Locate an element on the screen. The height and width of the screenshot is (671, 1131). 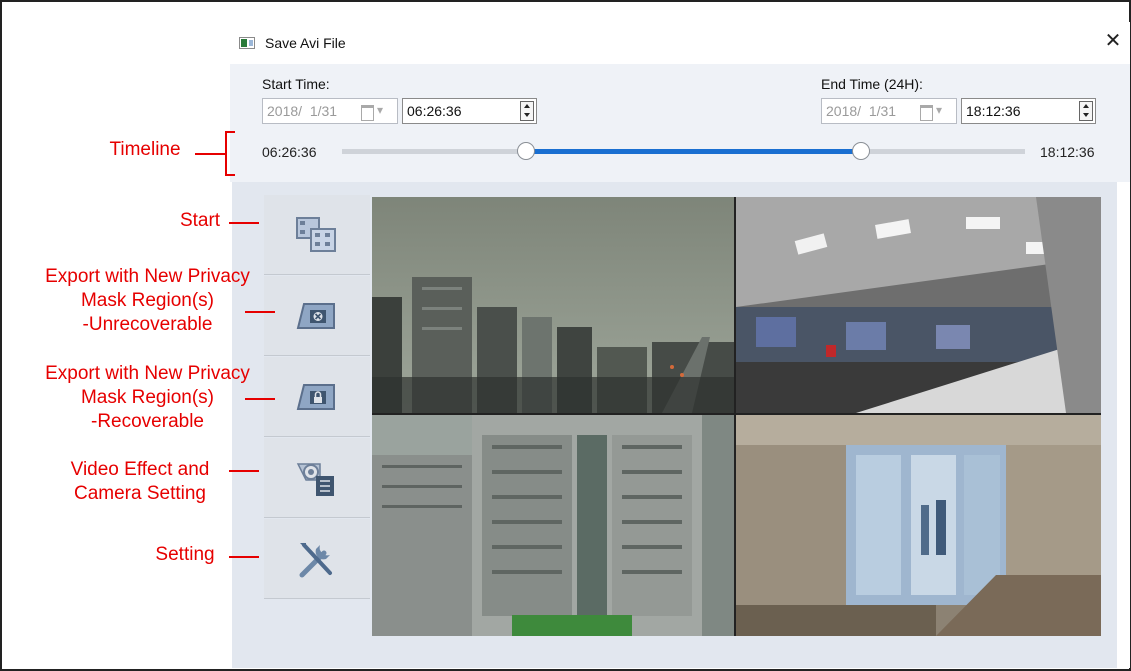
side-toolbar is located at coordinates (317, 397).